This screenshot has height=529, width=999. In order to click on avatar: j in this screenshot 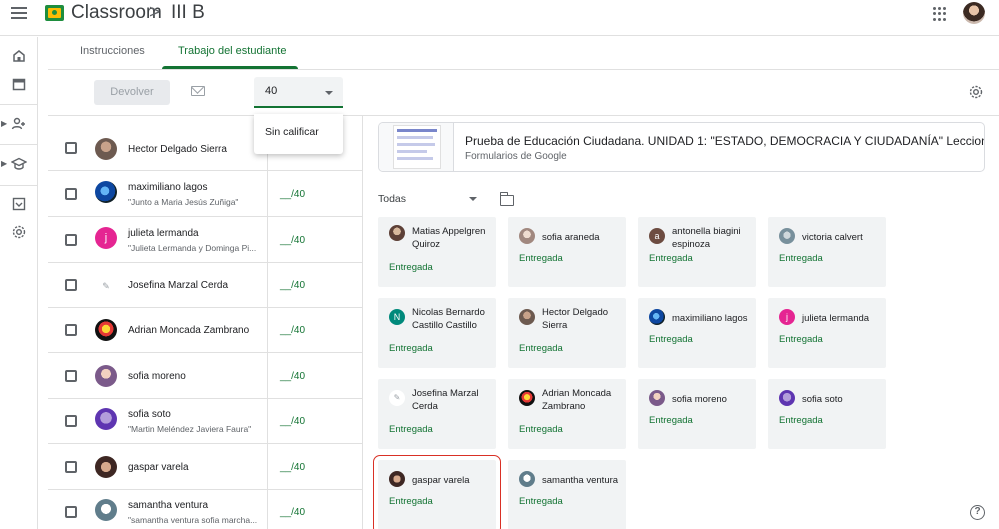, I will do `click(787, 317)`.